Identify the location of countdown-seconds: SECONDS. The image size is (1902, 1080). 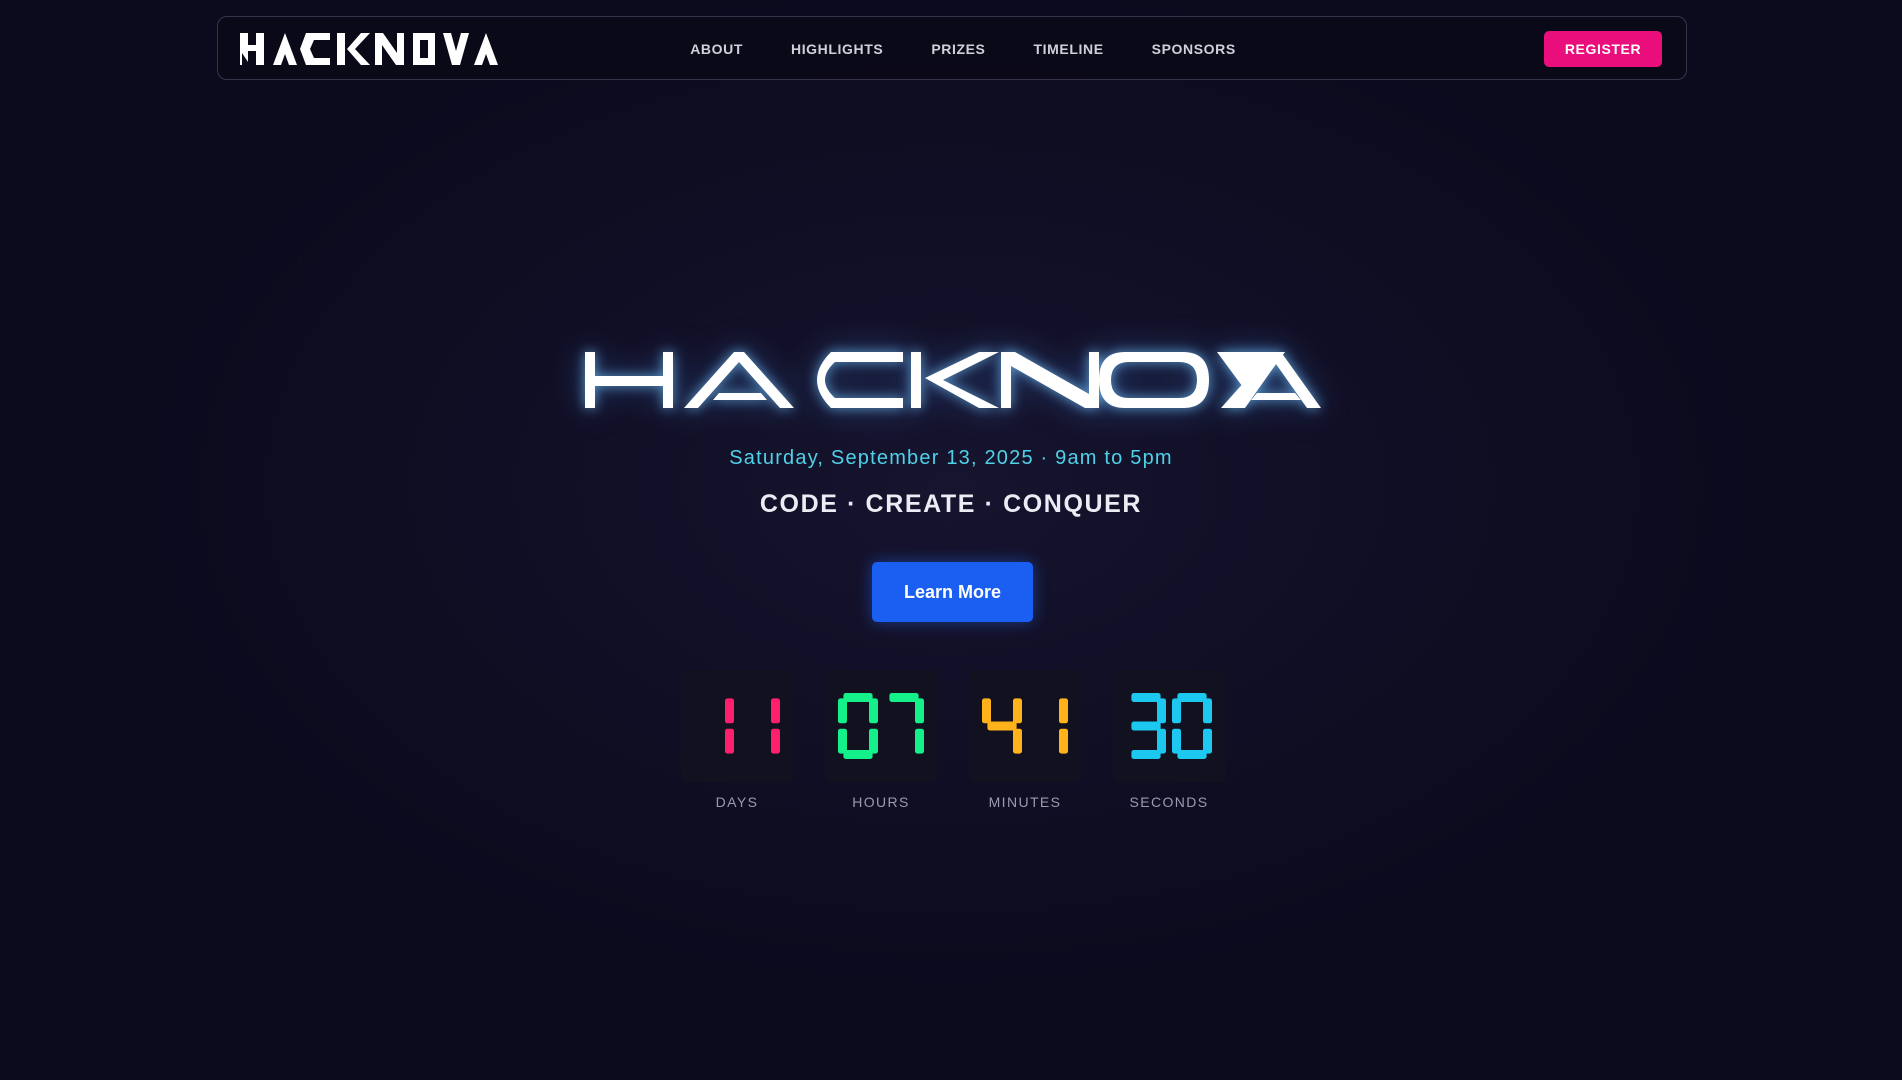
(1169, 740).